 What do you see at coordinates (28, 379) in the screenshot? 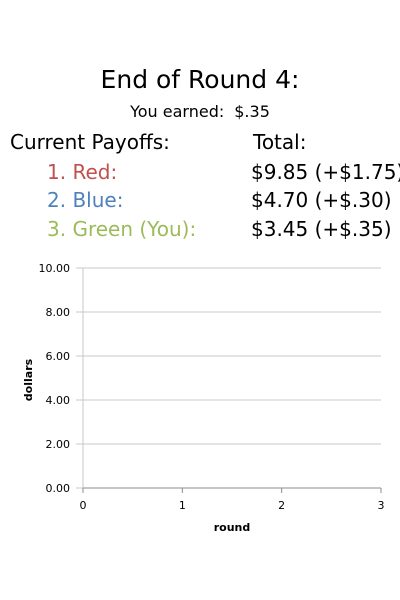
I see `y-axis-title: dollars` at bounding box center [28, 379].